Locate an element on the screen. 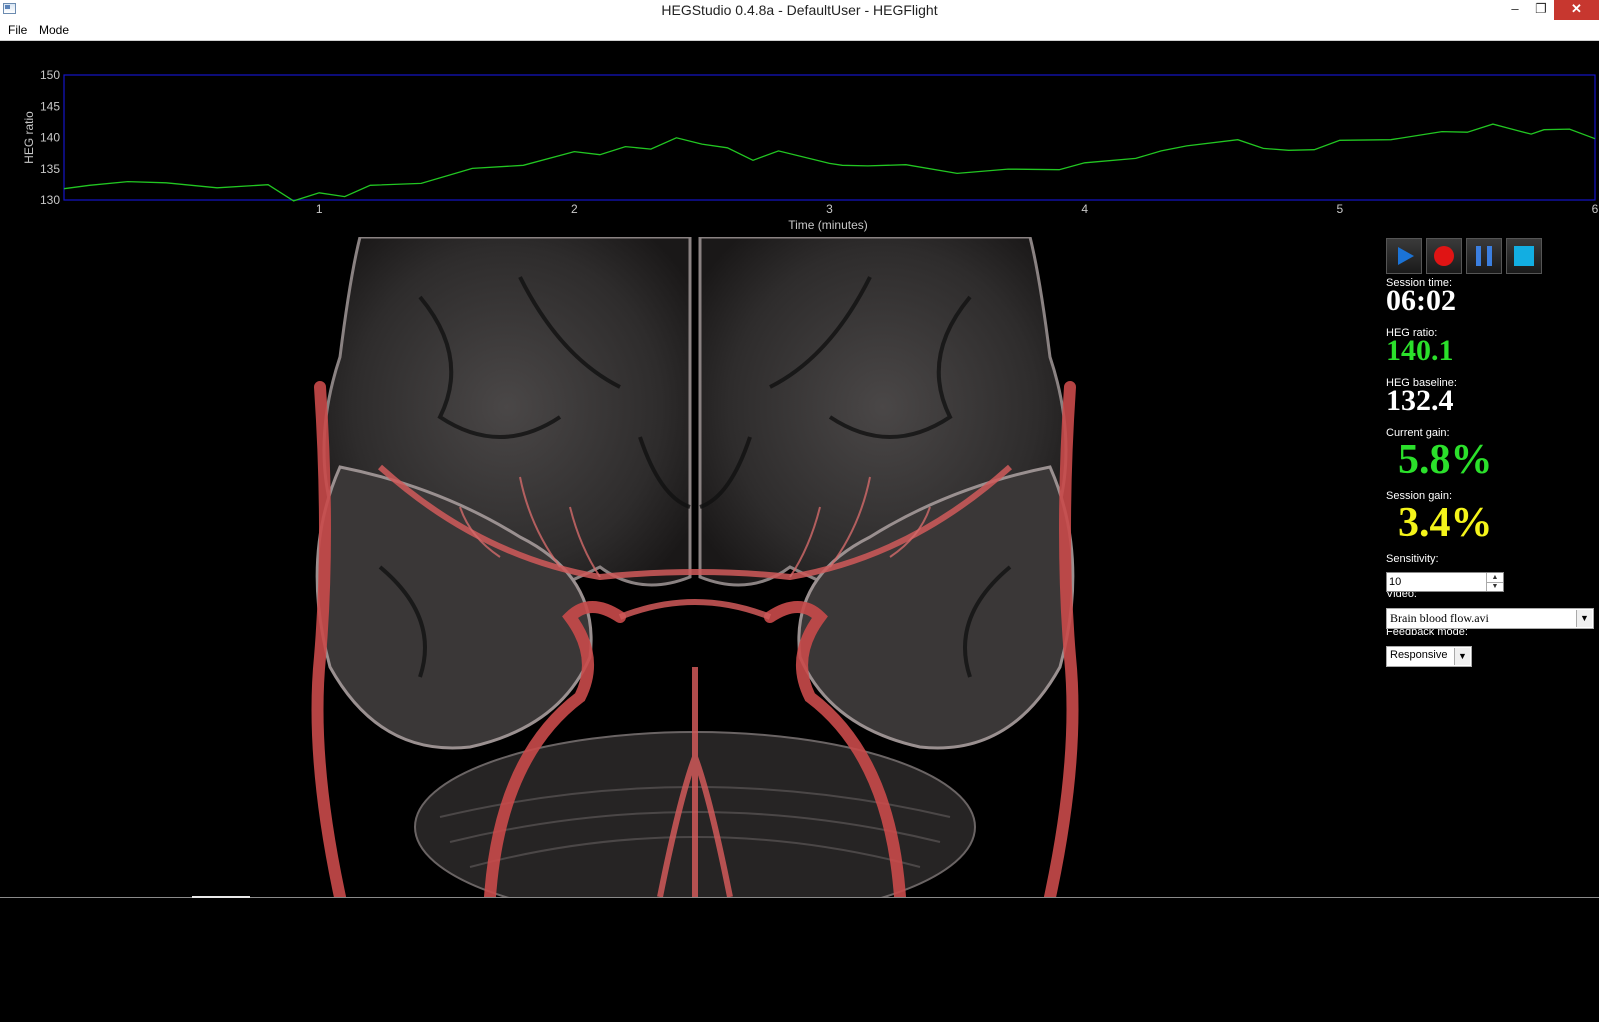 The image size is (1599, 1022). feedback-mode-select: Responsive ▼ is located at coordinates (1429, 656).